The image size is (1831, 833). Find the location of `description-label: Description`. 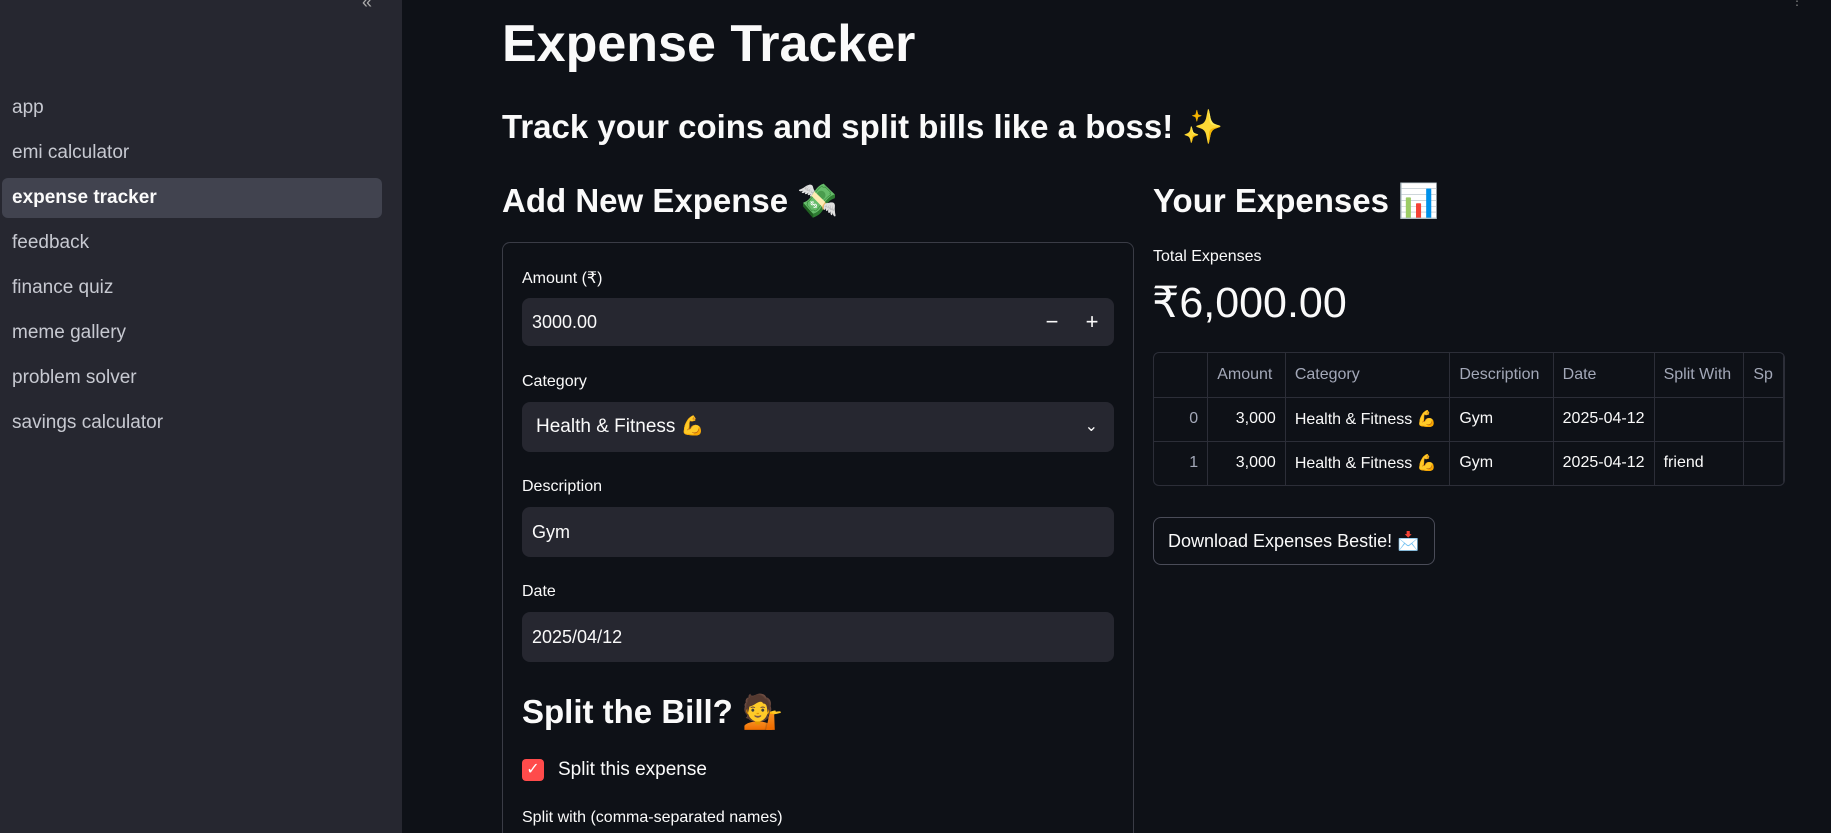

description-label: Description is located at coordinates (562, 486).